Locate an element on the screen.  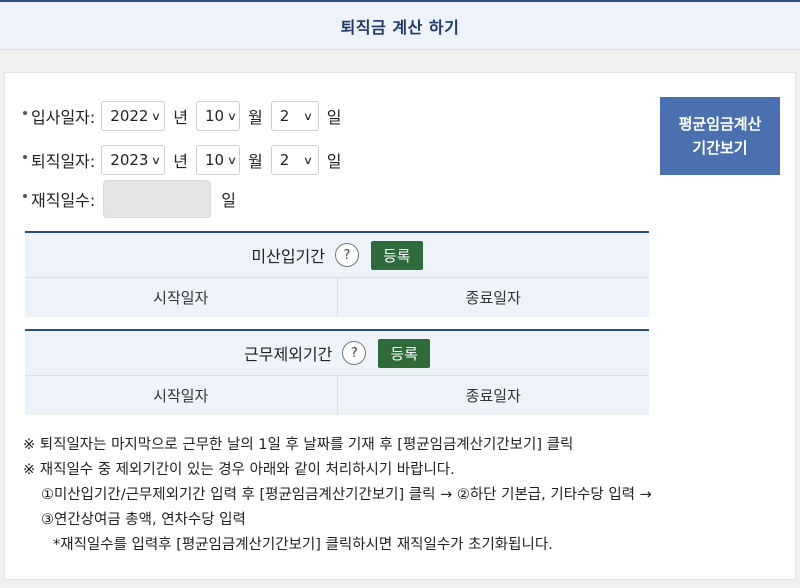
avg-button-line1: 평균임금계산 is located at coordinates (720, 124).